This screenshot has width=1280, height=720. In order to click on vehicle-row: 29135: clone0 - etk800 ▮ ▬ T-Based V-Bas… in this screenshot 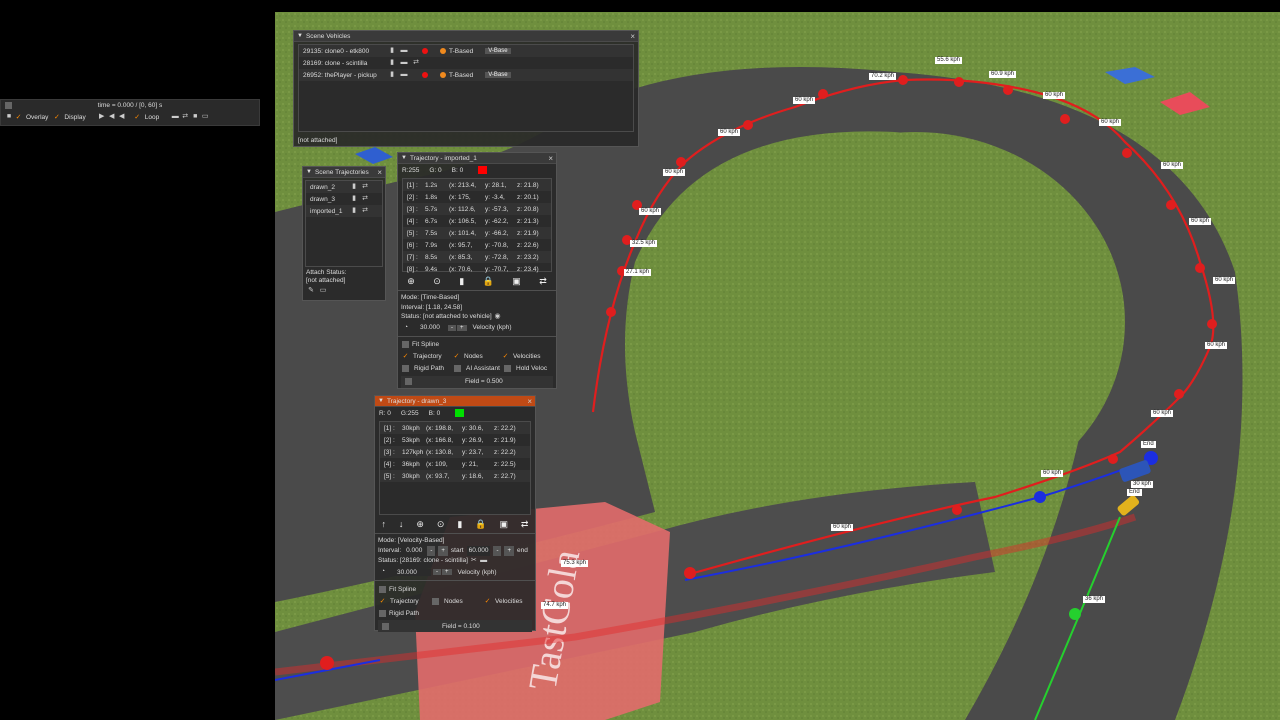, I will do `click(466, 51)`.